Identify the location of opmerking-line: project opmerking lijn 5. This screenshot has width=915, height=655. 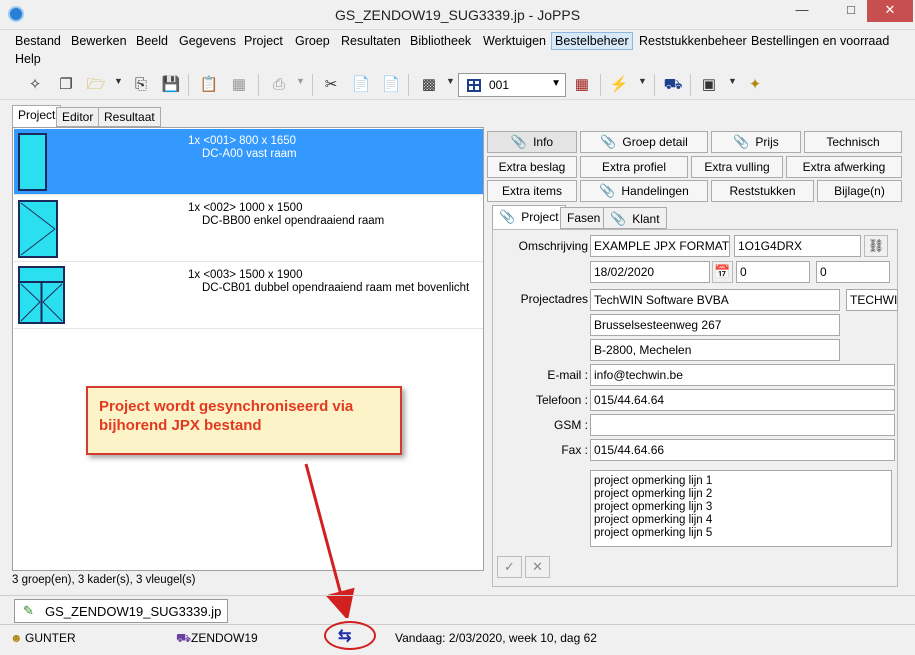
(653, 533).